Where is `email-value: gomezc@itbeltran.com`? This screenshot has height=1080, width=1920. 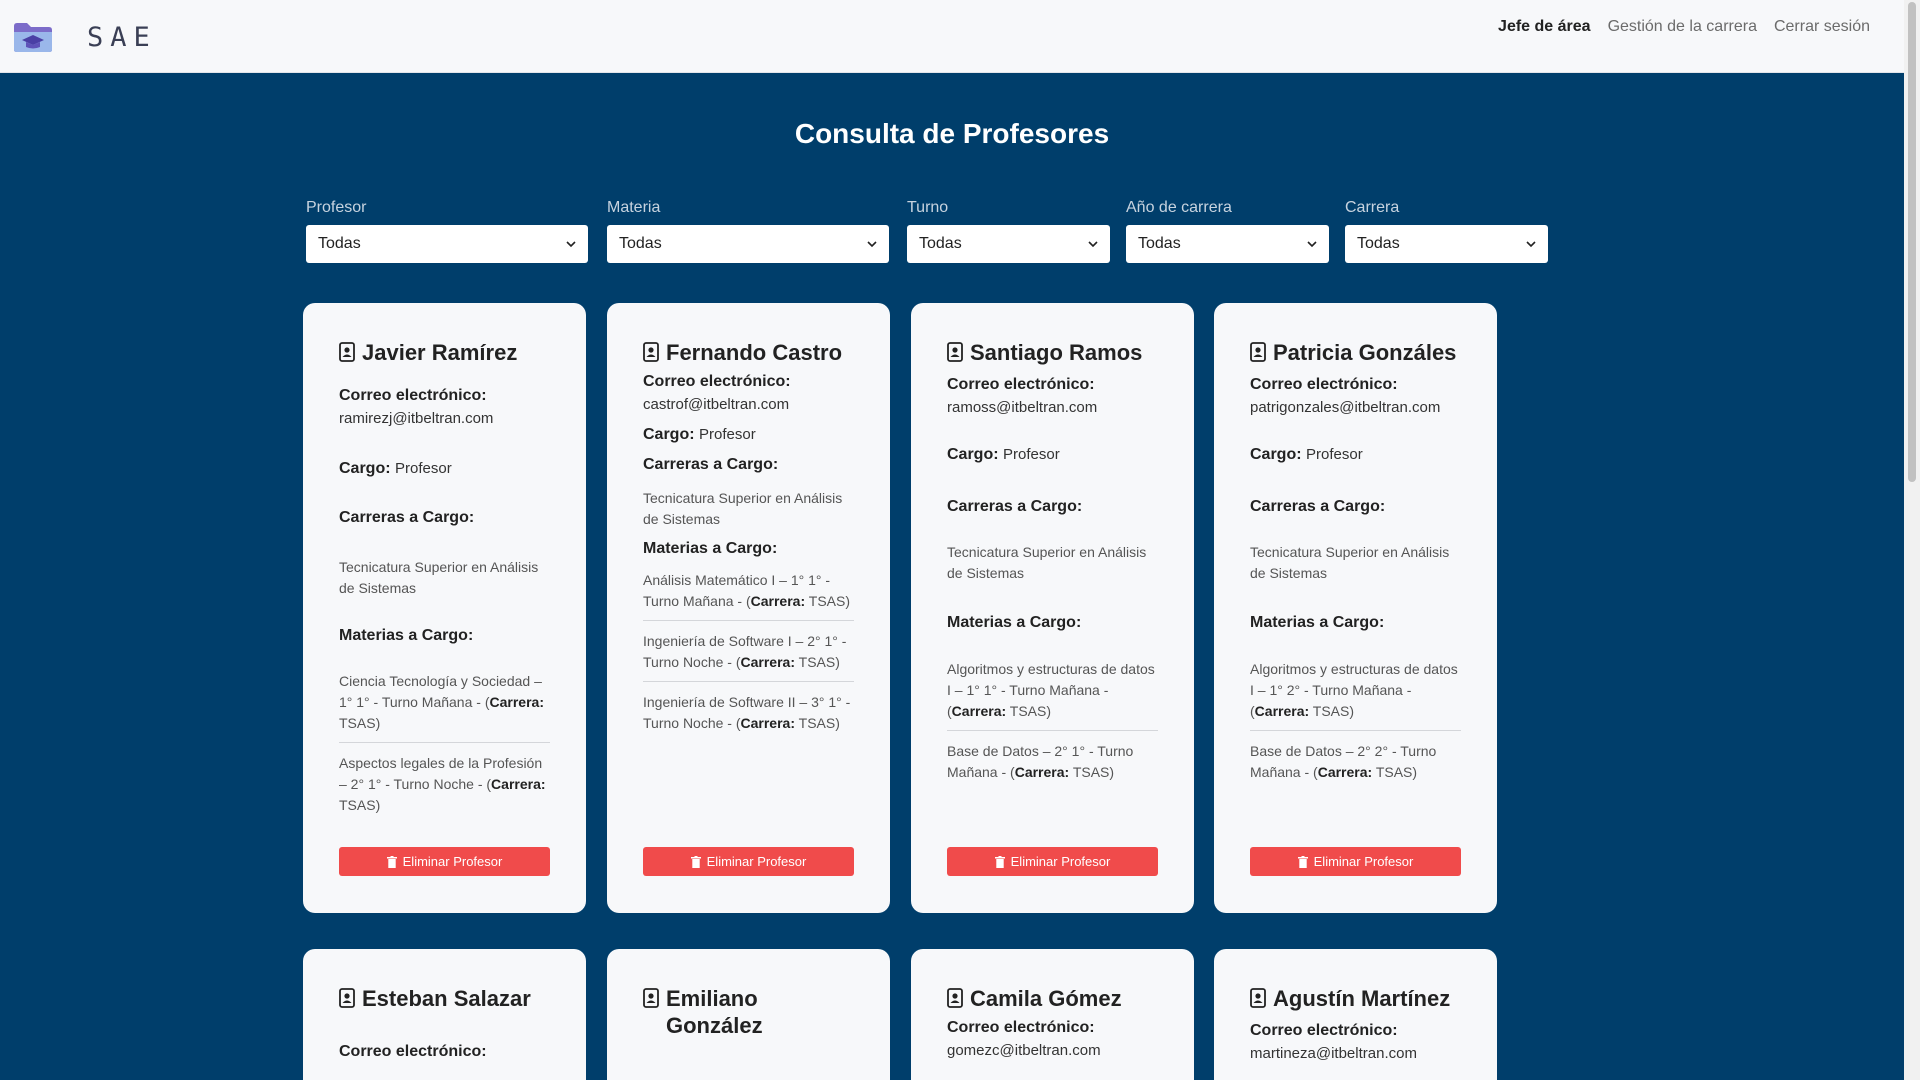 email-value: gomezc@itbeltran.com is located at coordinates (1024, 1050).